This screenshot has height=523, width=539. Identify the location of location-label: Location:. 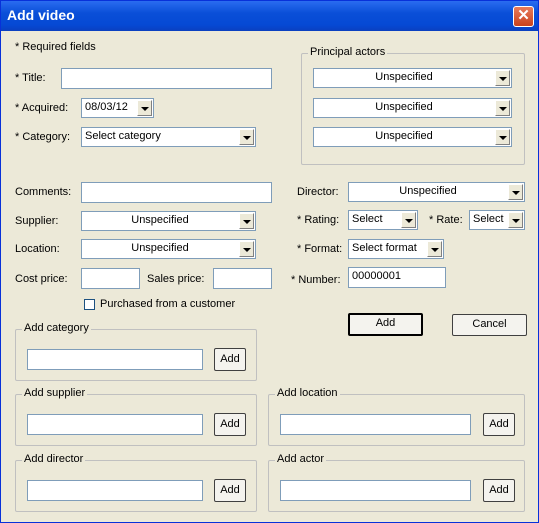
(37, 249).